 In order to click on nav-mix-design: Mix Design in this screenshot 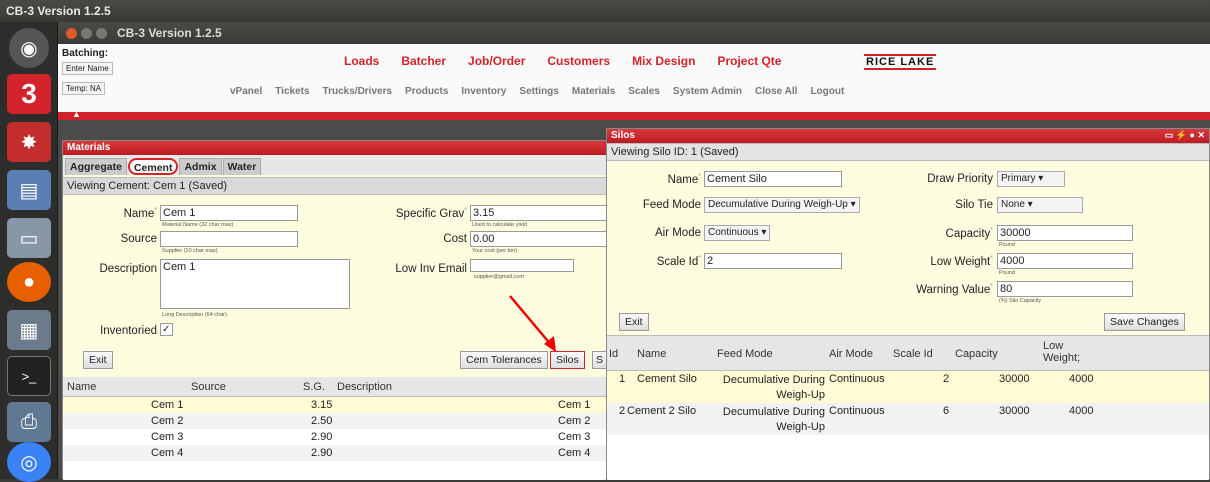, I will do `click(663, 61)`.